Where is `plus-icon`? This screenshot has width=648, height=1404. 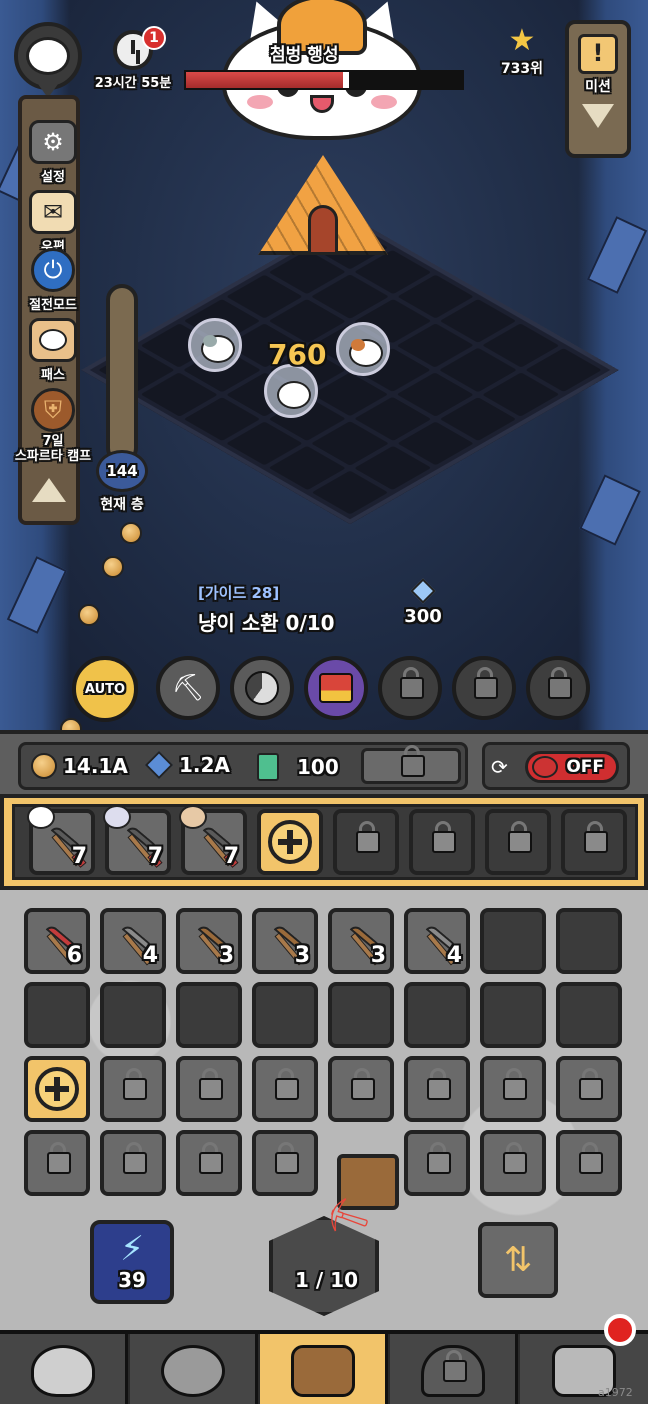
plus-icon is located at coordinates (57, 1089).